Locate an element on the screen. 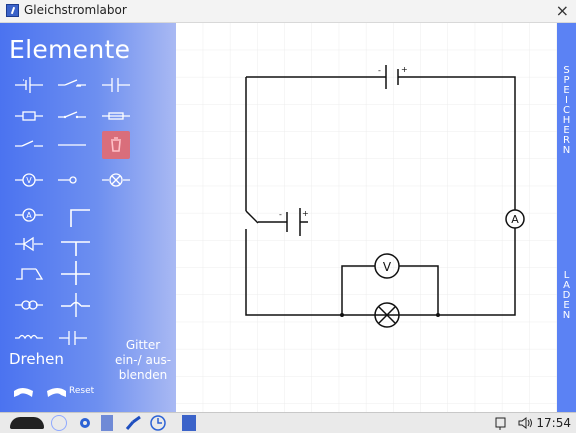 Image resolution: width=576 pixels, height=433 pixels. ammeter-tool-icon: A is located at coordinates (29, 215).